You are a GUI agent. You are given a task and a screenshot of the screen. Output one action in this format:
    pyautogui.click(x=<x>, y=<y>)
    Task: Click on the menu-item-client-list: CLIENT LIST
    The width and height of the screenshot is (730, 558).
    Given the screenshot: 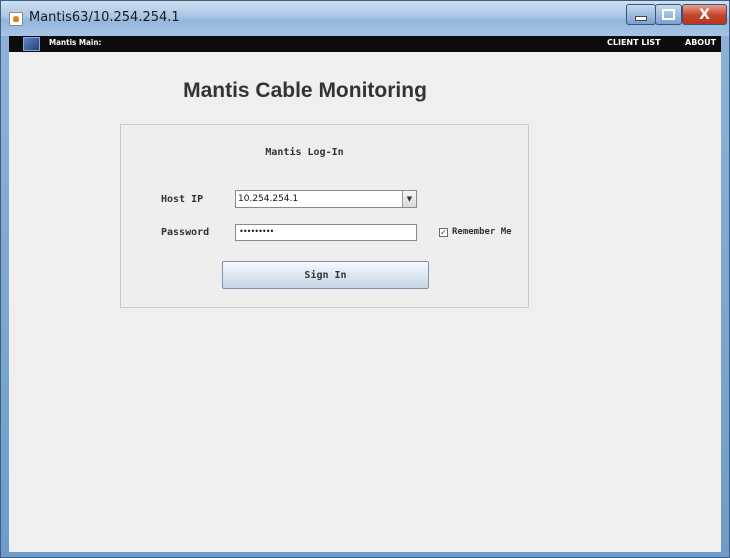 What is the action you would take?
    pyautogui.click(x=634, y=42)
    